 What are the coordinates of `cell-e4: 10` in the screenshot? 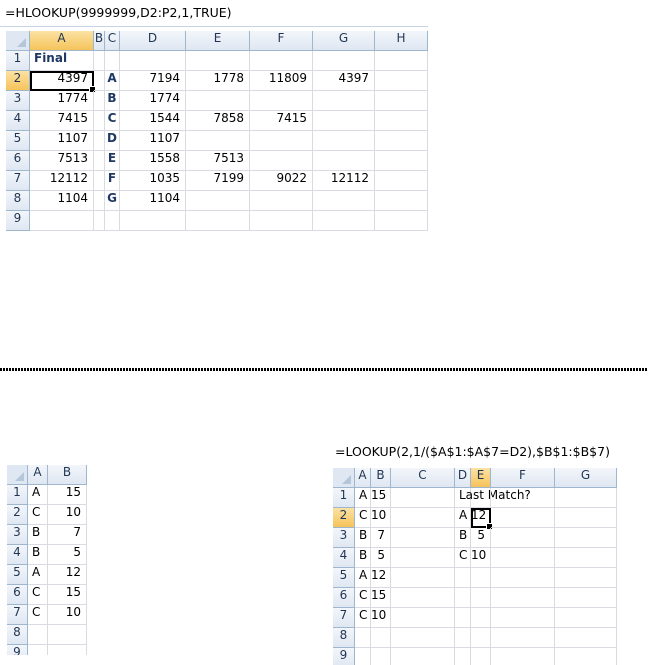 It's located at (481, 558).